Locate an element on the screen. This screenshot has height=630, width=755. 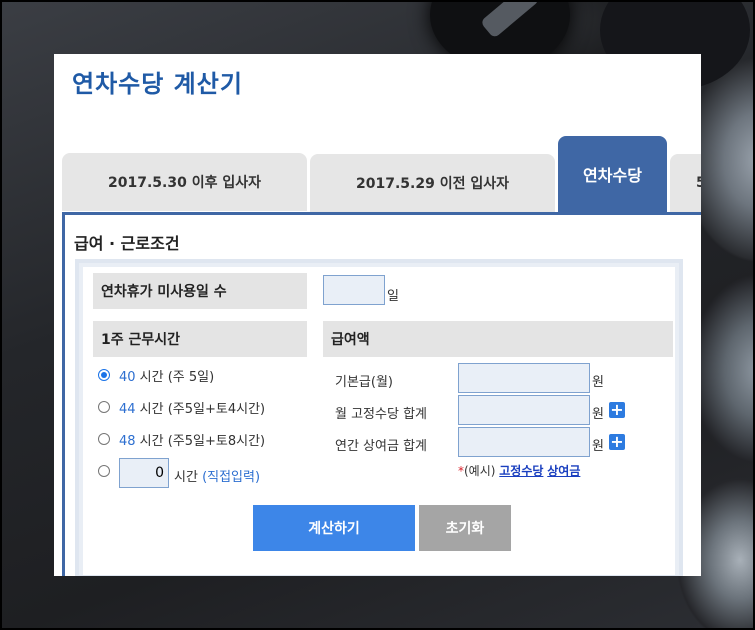
base-salary-unit: 원 is located at coordinates (598, 382).